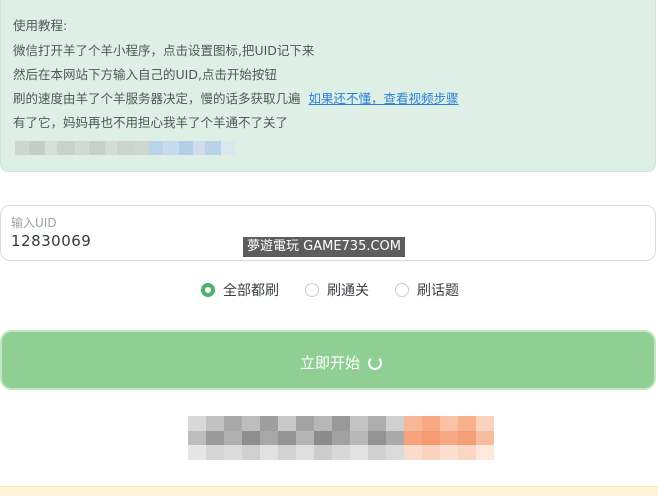 The height and width of the screenshot is (496, 658). What do you see at coordinates (348, 291) in the screenshot?
I see `radio-clear-level-label: 刷通关` at bounding box center [348, 291].